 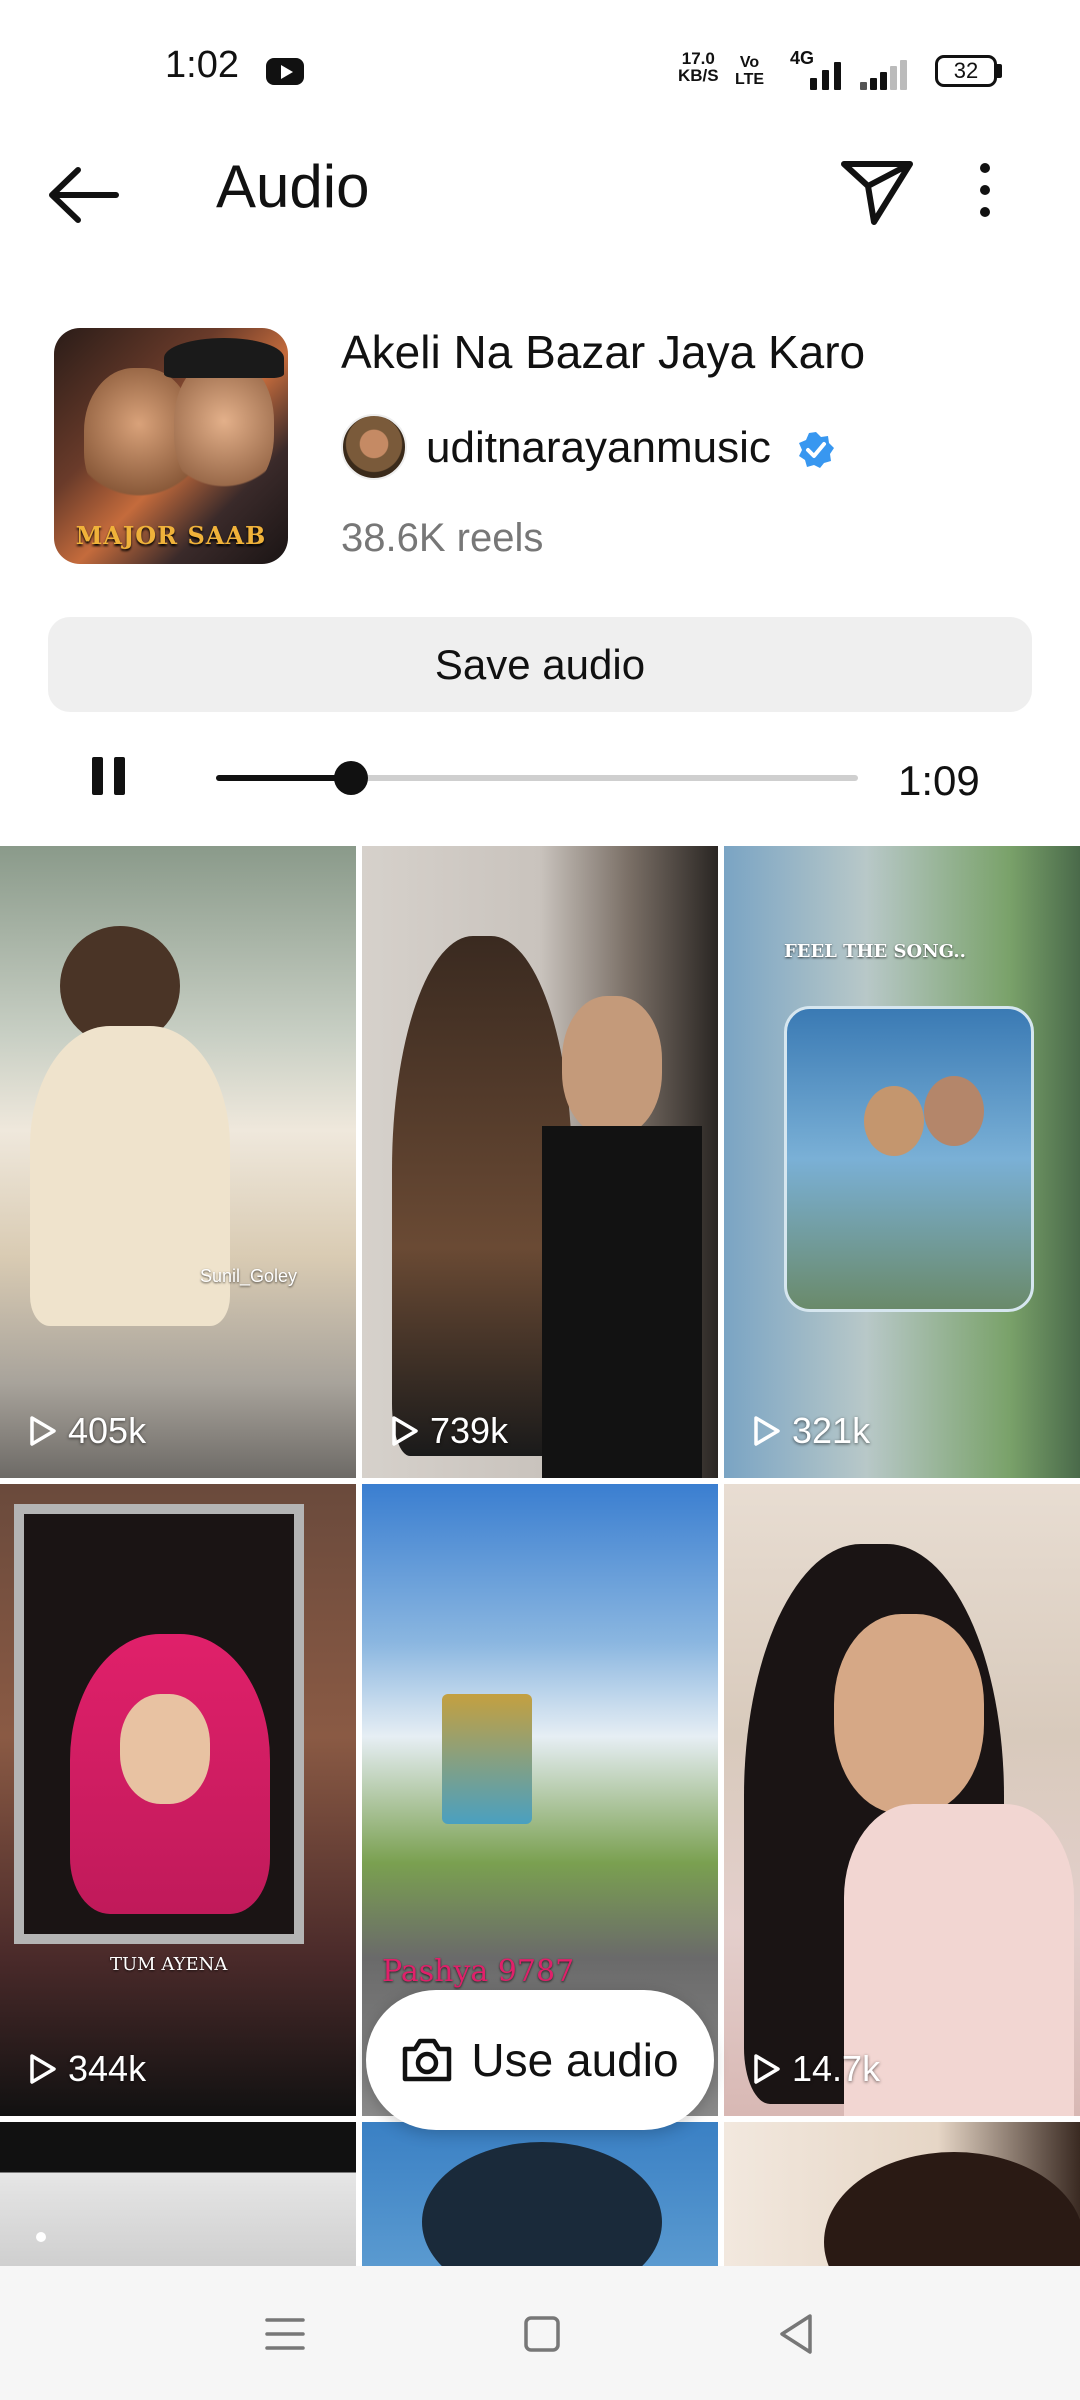 I want to click on page-title: Audio, so click(x=293, y=186).